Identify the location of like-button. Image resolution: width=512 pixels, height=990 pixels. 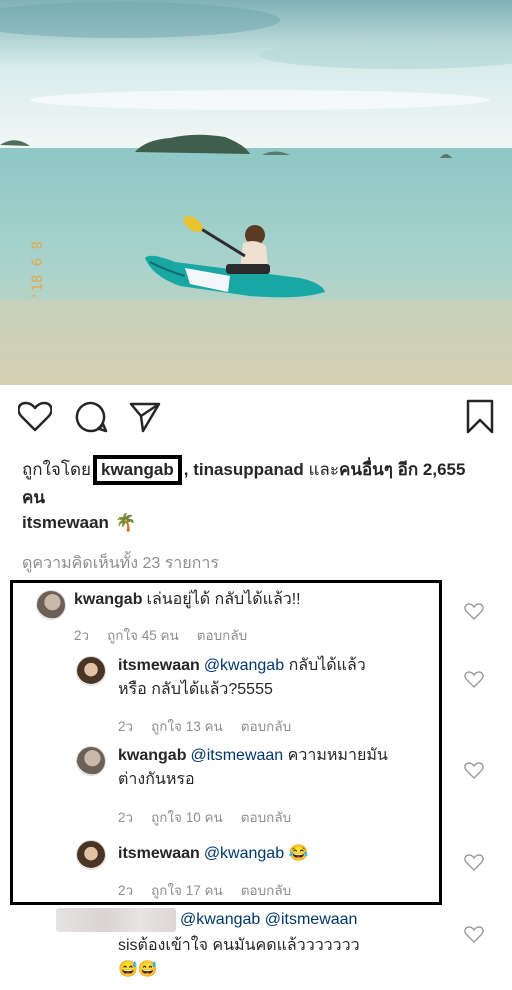
(35, 417).